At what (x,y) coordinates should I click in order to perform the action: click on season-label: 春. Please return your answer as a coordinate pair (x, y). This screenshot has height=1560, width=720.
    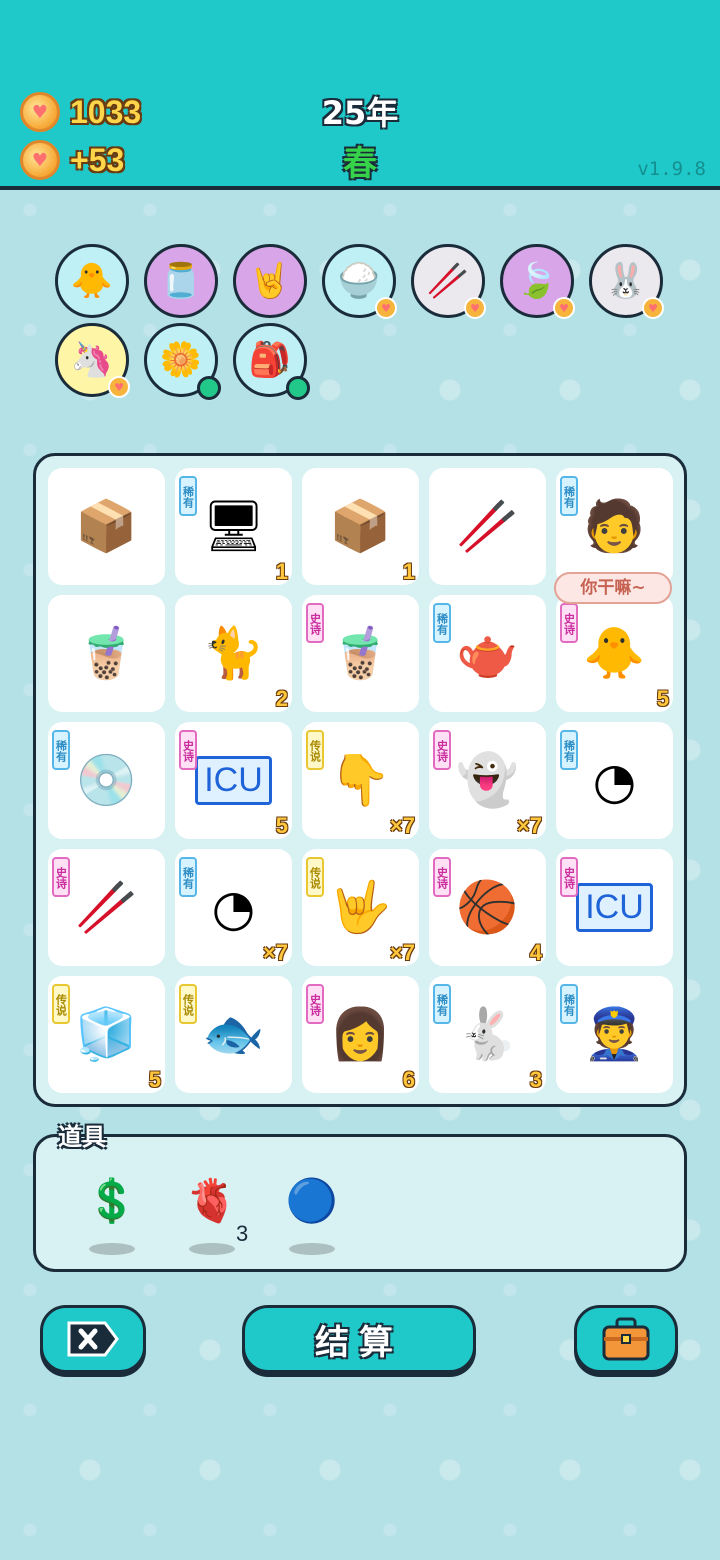
    Looking at the image, I should click on (360, 164).